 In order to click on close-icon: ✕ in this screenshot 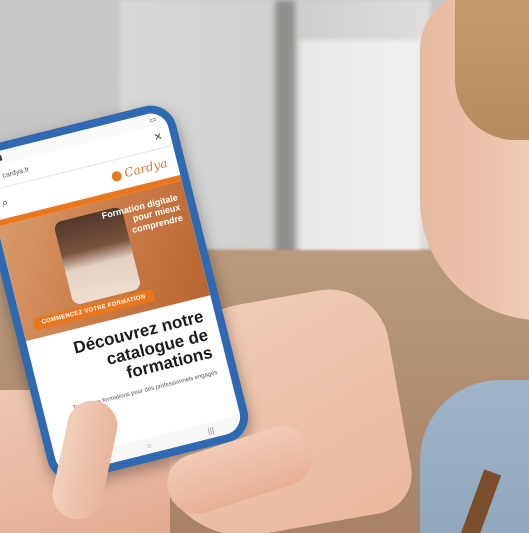, I will do `click(158, 137)`.